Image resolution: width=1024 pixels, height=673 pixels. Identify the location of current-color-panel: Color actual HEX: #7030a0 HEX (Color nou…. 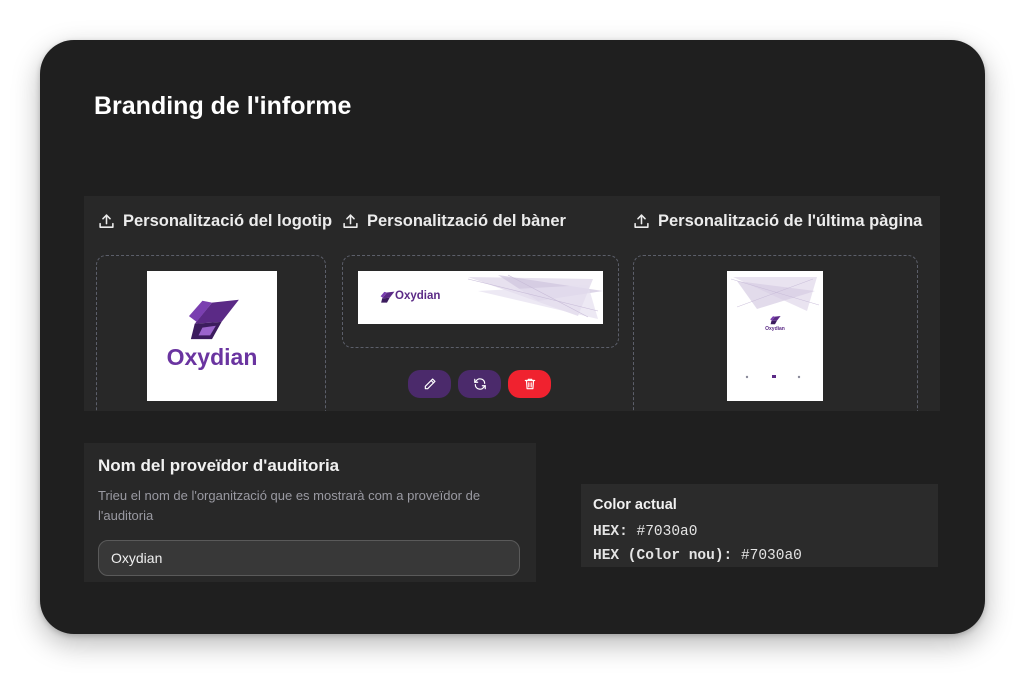
(759, 525).